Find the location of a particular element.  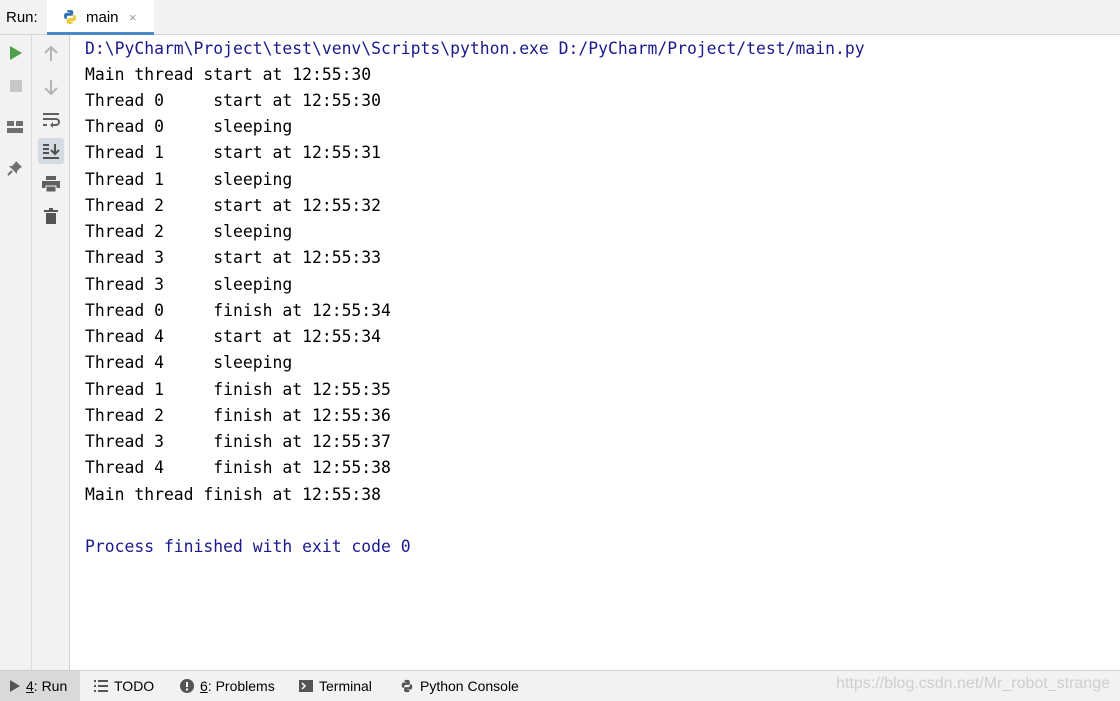

console-line: Thread 4 start at 12:55:34 is located at coordinates (233, 336).